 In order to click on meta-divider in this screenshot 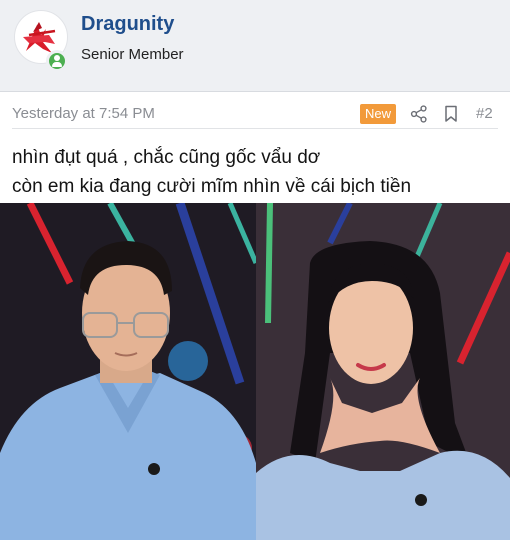, I will do `click(255, 128)`.